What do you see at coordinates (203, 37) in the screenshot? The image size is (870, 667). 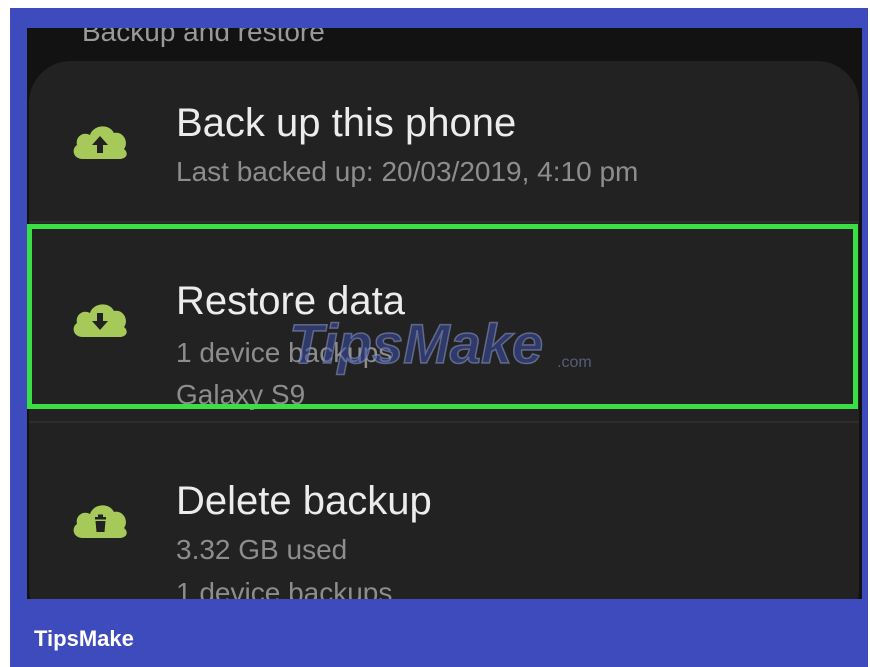 I see `section-title: Backup and restore` at bounding box center [203, 37].